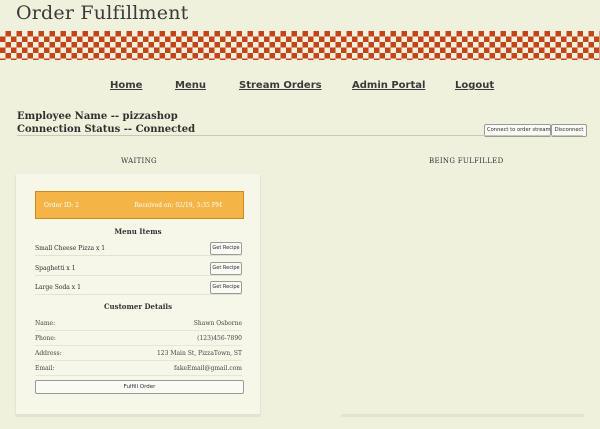 The image size is (600, 429). Describe the element at coordinates (139, 161) in the screenshot. I see `waiting-column-header: WAITING` at that location.